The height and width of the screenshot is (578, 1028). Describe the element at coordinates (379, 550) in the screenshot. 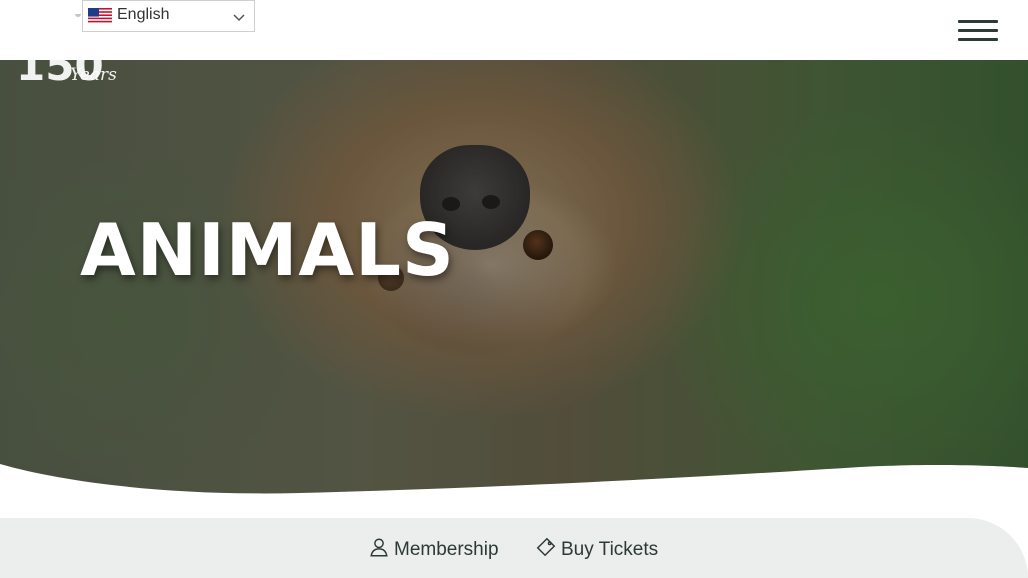

I see `user-icon` at that location.